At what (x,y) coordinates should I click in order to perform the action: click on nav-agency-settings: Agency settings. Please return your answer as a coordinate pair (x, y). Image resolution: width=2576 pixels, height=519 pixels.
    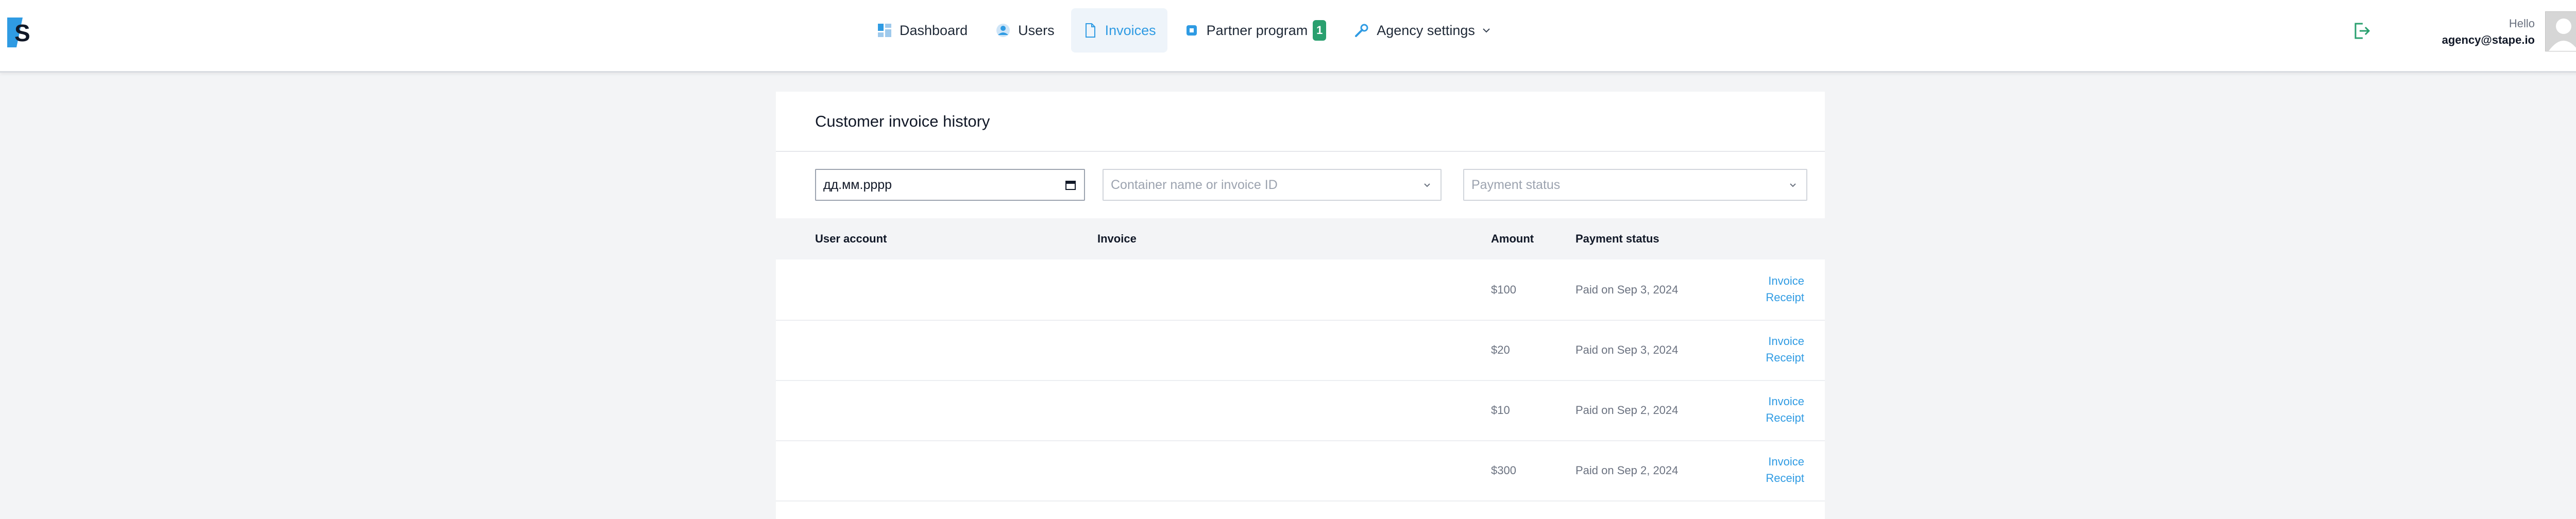
    Looking at the image, I should click on (1423, 30).